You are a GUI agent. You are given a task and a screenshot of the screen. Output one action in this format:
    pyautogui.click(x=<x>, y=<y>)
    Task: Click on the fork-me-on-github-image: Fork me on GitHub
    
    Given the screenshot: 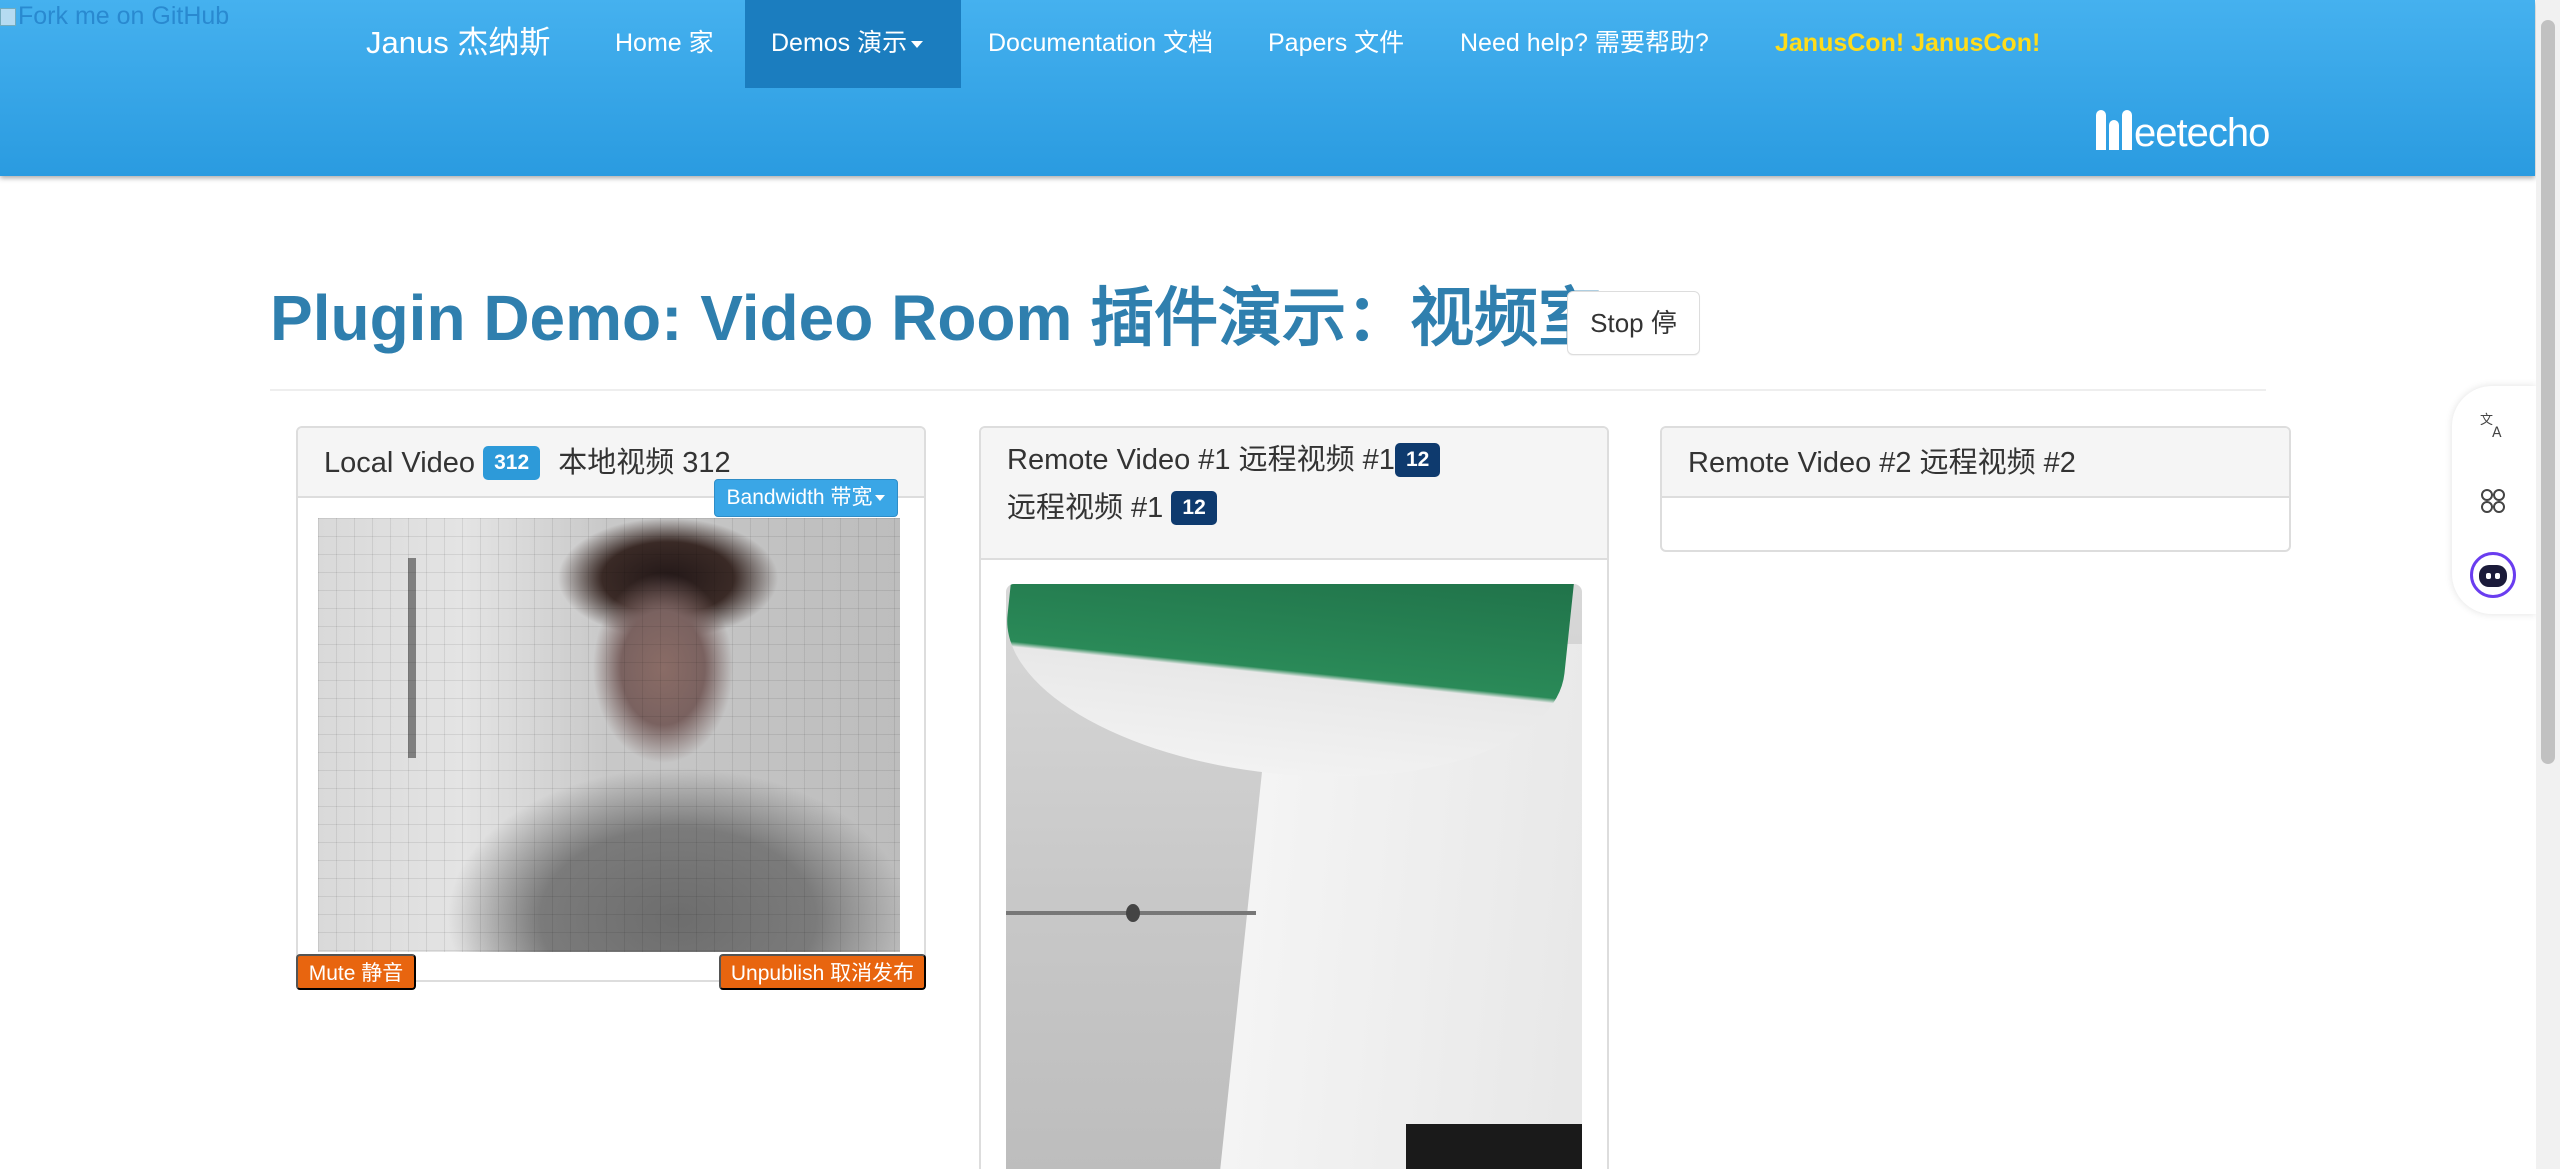 What is the action you would take?
    pyautogui.click(x=120, y=17)
    